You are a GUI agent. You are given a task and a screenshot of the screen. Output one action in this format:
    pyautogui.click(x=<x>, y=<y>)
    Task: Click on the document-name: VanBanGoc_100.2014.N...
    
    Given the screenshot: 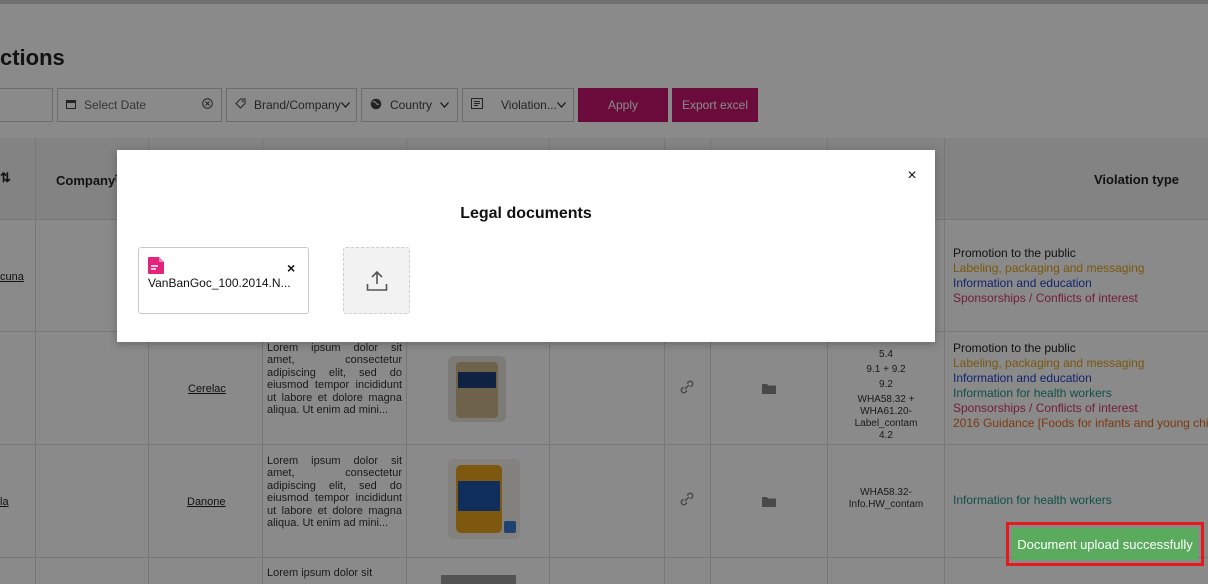 What is the action you would take?
    pyautogui.click(x=219, y=283)
    